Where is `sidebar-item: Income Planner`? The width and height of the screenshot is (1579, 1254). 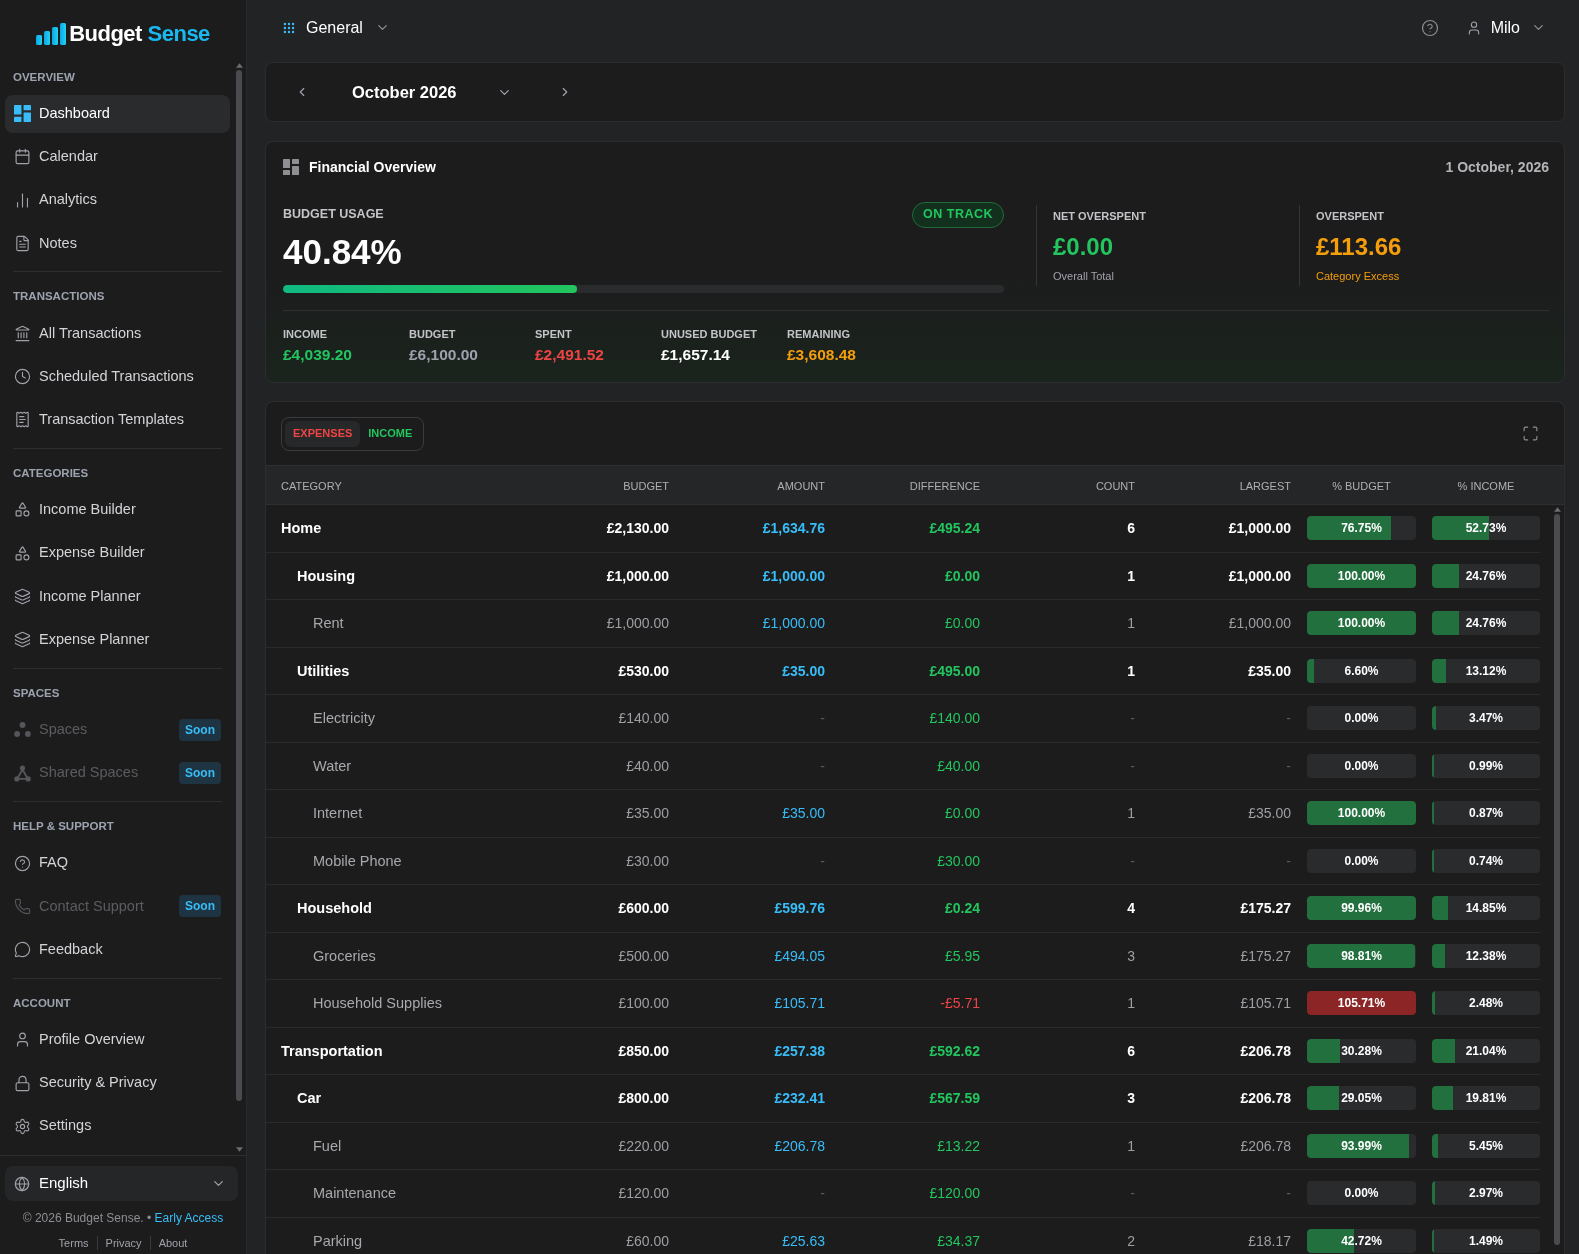
sidebar-item: Income Planner is located at coordinates (117, 596).